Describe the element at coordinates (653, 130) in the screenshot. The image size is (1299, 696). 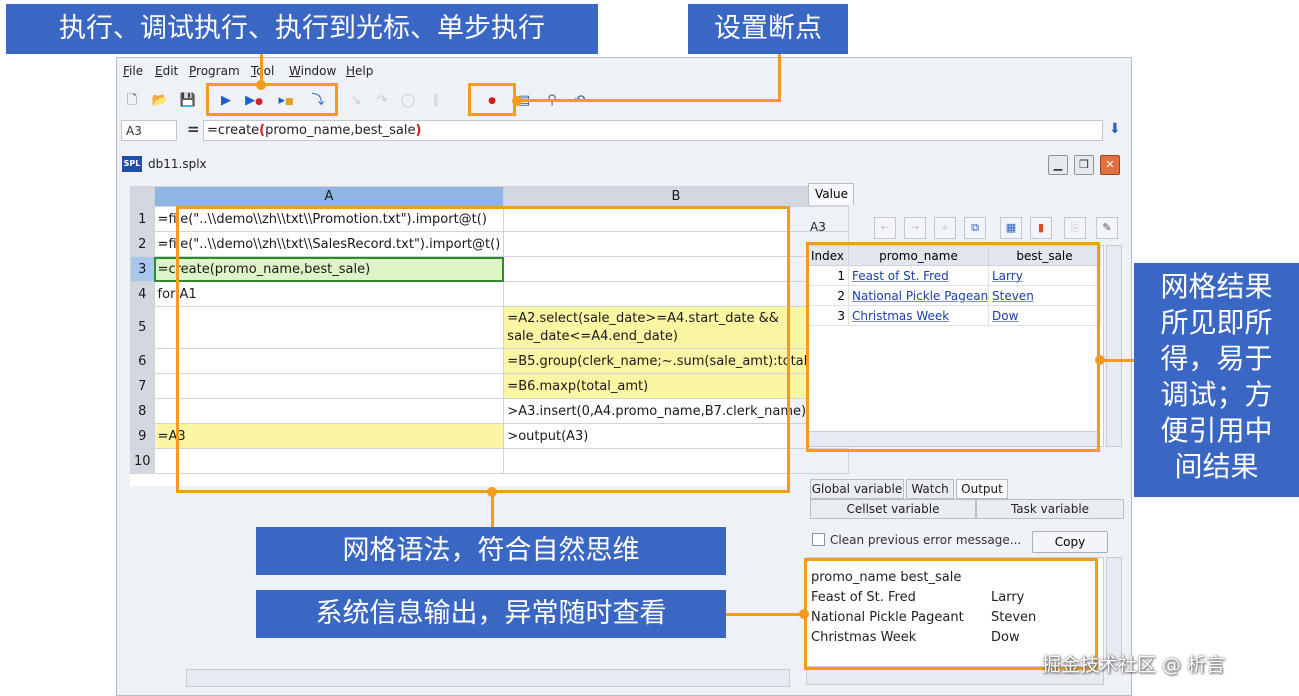
I see `formula-input: =create(promo_name,best_sale)` at that location.